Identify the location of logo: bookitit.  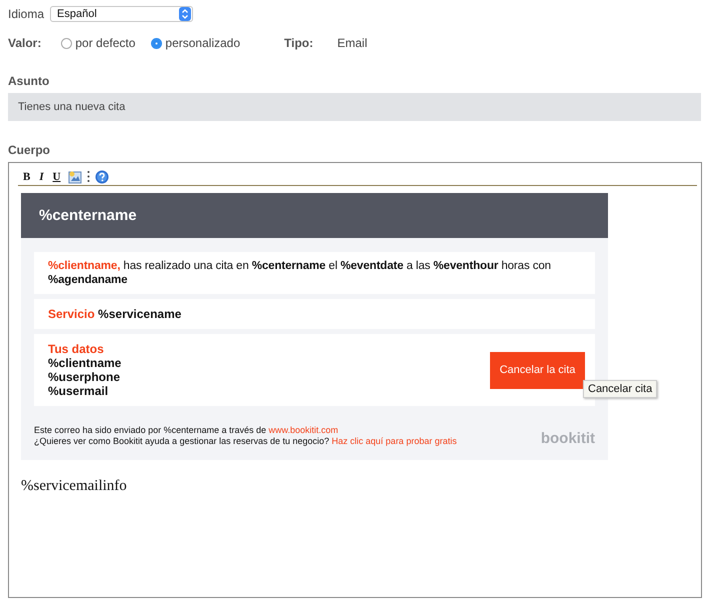
(567, 438).